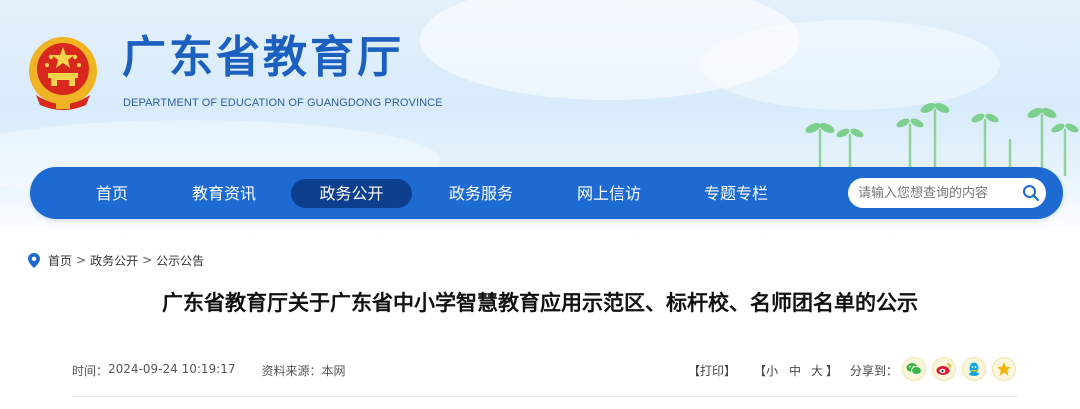 The height and width of the screenshot is (409, 1080). Describe the element at coordinates (546, 193) in the screenshot. I see `main-navbar: 首页 教育资讯 政务公开 政务服务 网上信访 专题专栏` at that location.